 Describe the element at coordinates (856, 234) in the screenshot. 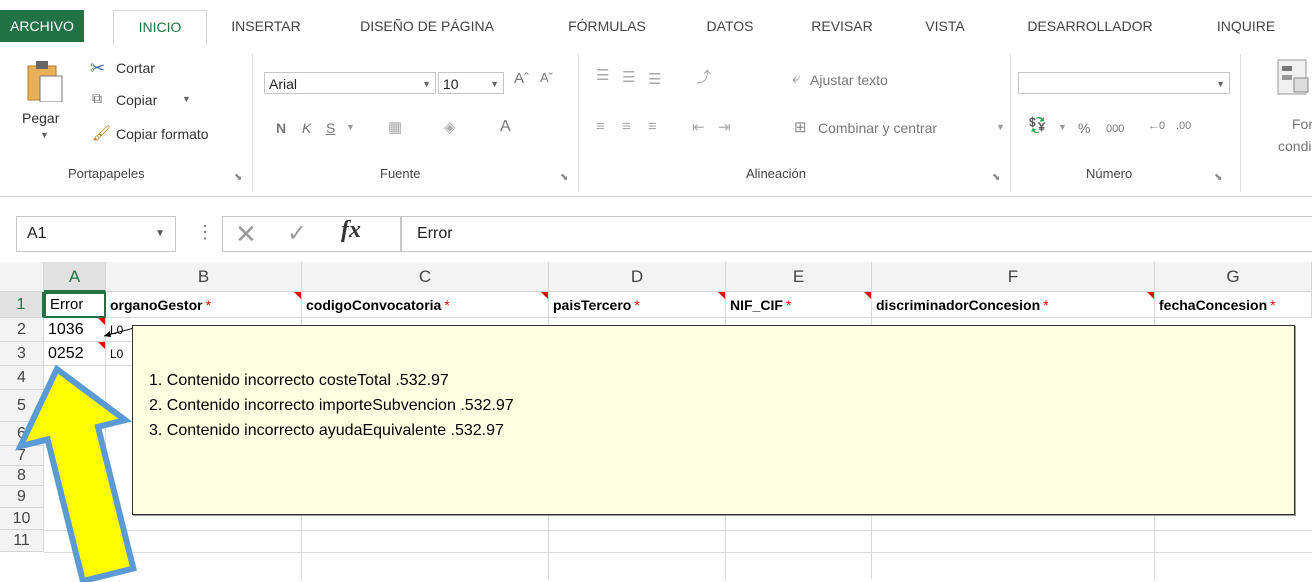

I see `formula-input: Error` at that location.